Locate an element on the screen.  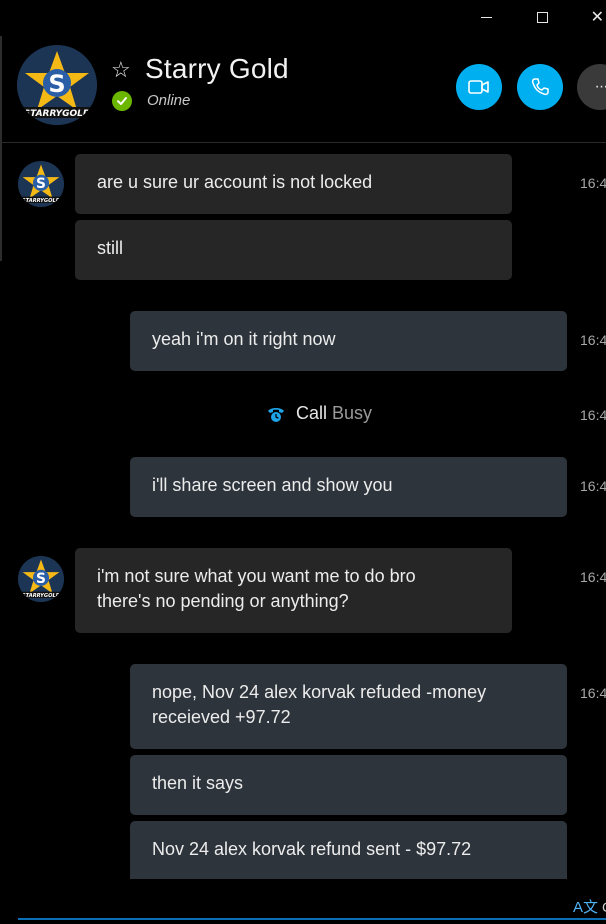
call-event: Call Busy is located at coordinates (319, 413).